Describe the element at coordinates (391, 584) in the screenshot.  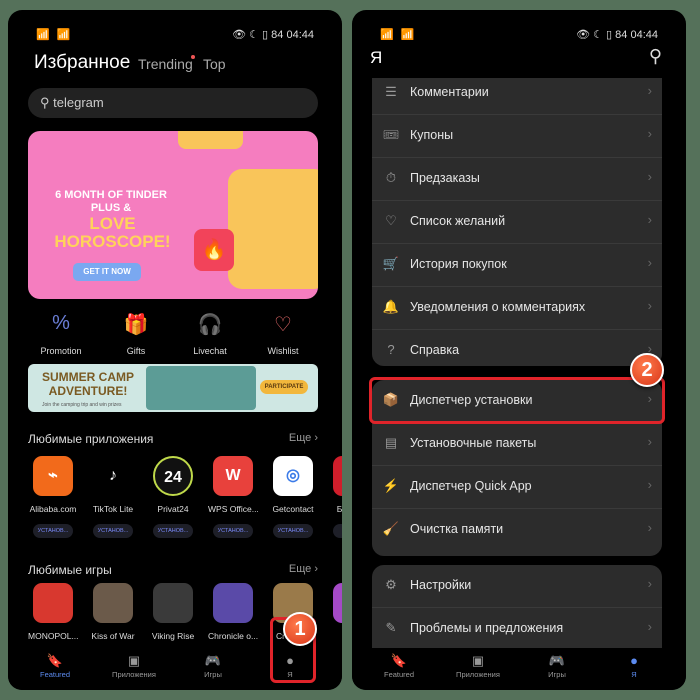
I see `gear-icon: ⚙` at that location.